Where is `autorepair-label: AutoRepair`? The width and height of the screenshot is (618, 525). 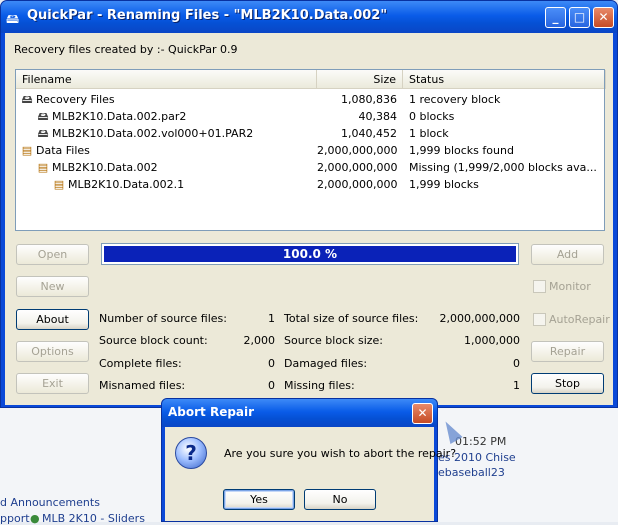 autorepair-label: AutoRepair is located at coordinates (579, 319).